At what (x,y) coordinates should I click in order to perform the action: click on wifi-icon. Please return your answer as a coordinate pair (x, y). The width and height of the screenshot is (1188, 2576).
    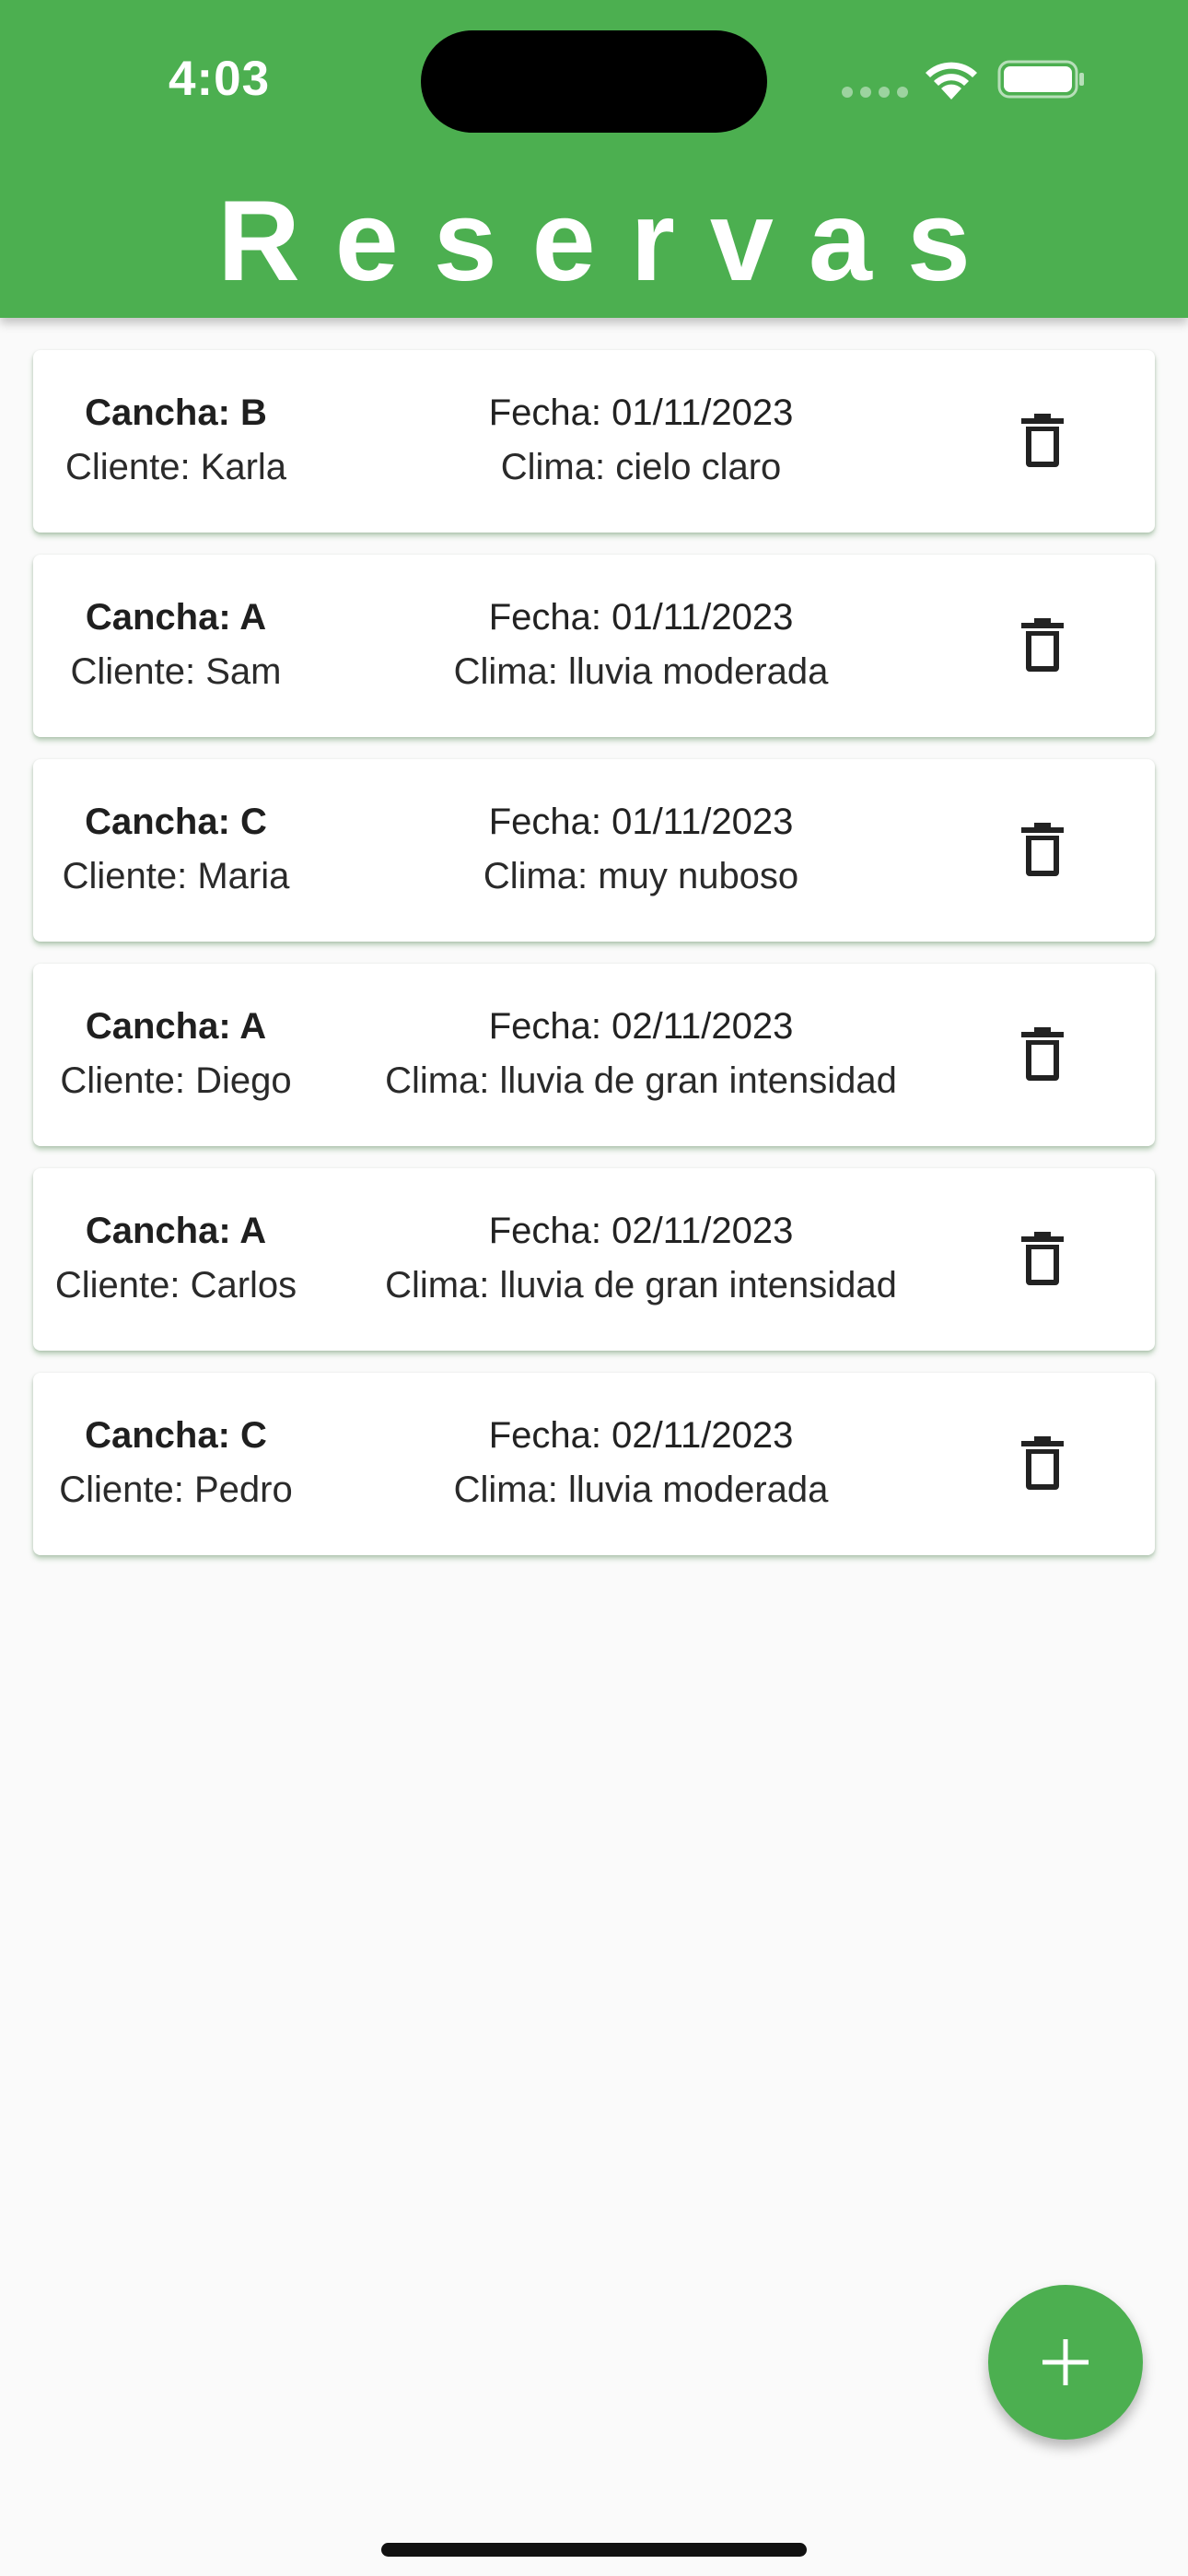
    Looking at the image, I should click on (951, 81).